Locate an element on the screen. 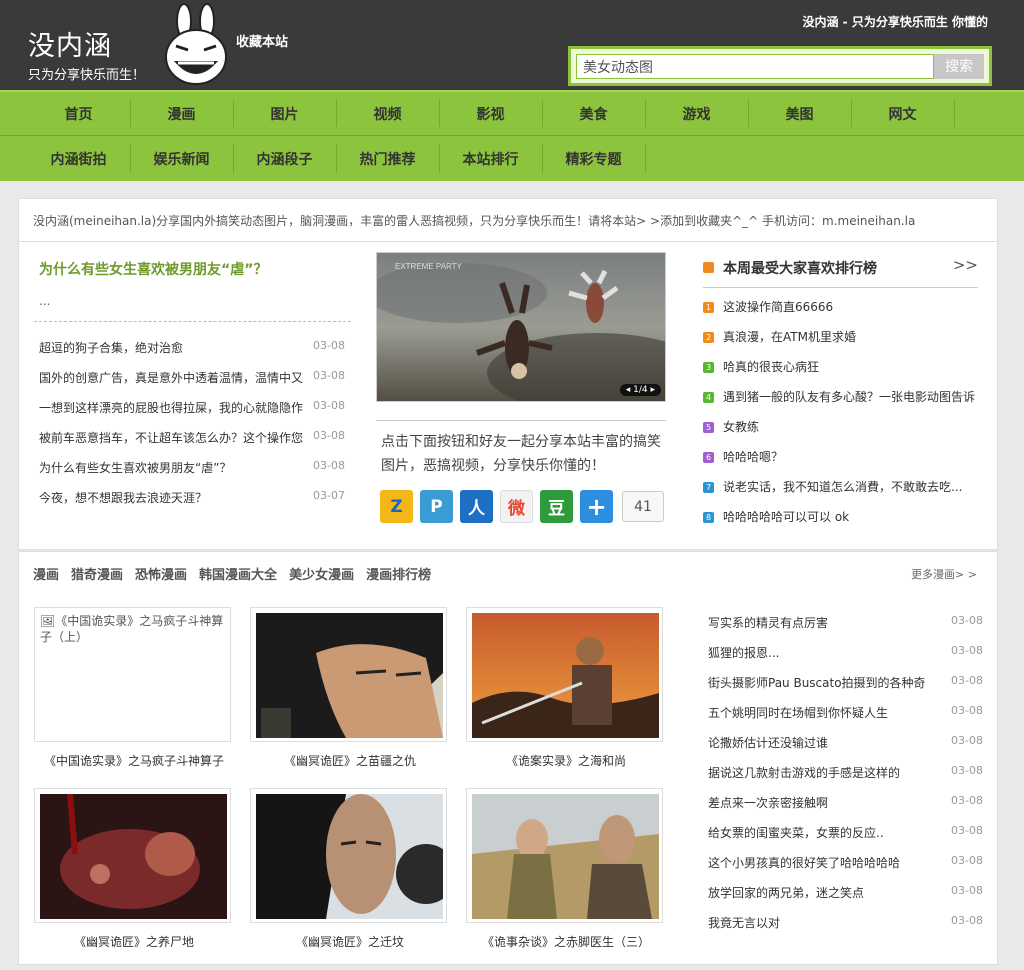  list-item: 五个姚明同时在场帽到你怀疑人生 03-08 is located at coordinates (845, 715).